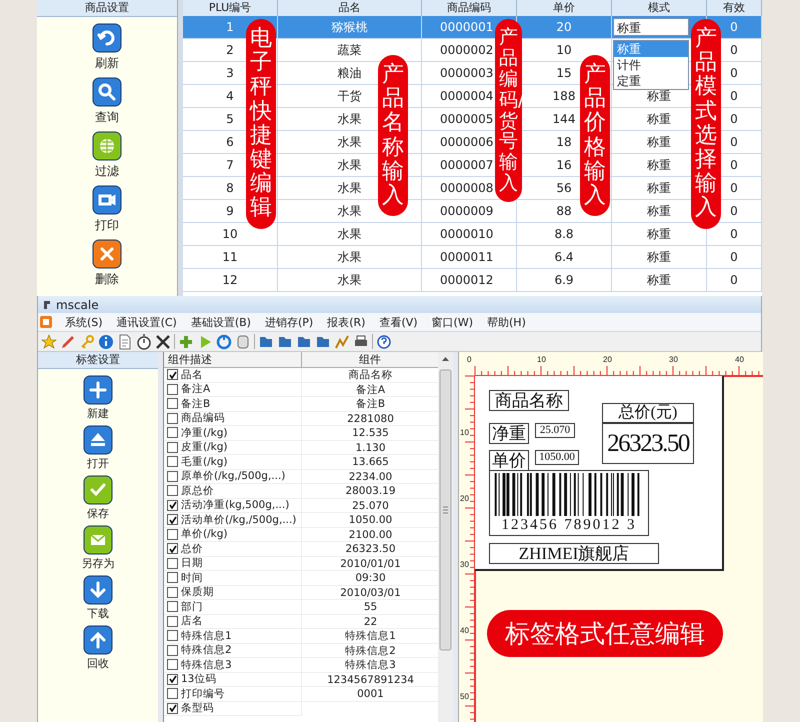  What do you see at coordinates (84, 322) in the screenshot?
I see `menu-item: 系统(S)` at bounding box center [84, 322].